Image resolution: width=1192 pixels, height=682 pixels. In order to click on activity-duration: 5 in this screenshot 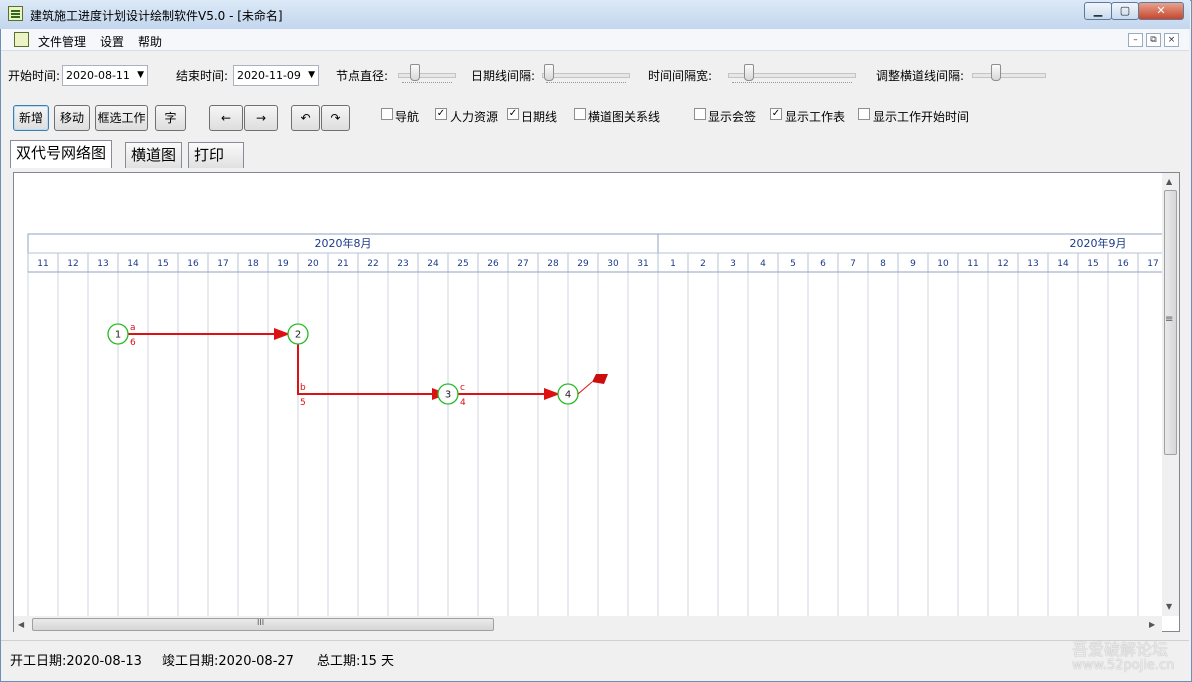, I will do `click(303, 403)`.